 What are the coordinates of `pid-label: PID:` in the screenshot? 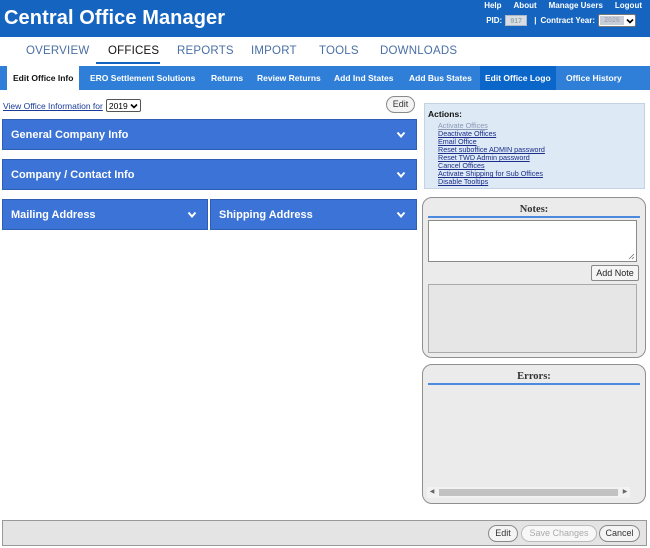 It's located at (494, 20).